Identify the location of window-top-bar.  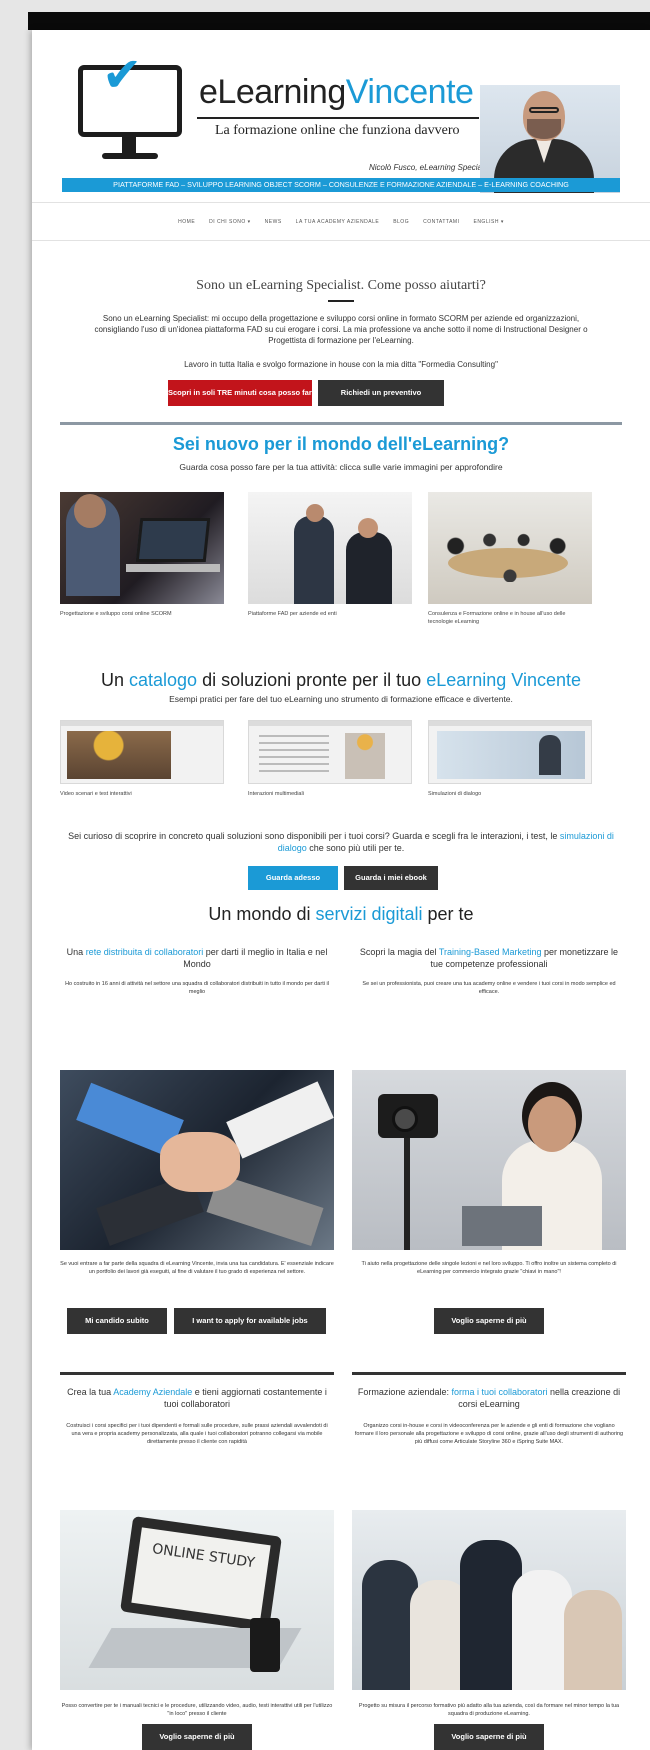
(339, 21).